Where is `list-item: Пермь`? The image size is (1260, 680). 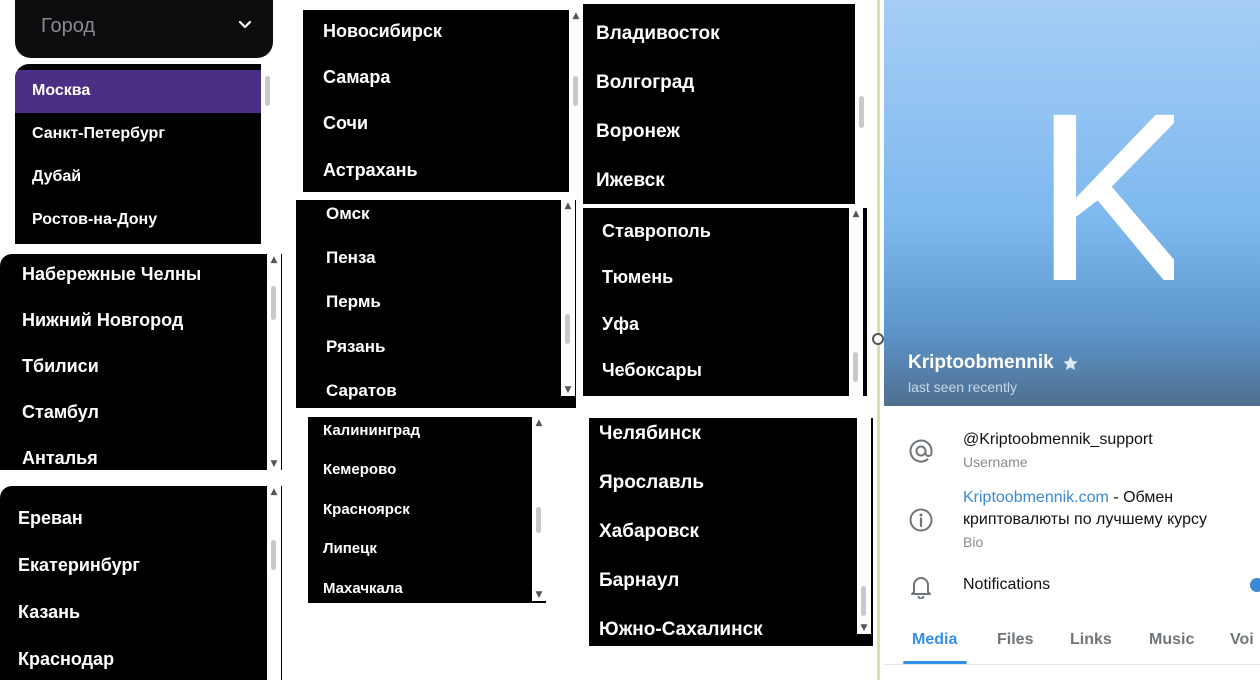
list-item: Пермь is located at coordinates (353, 302).